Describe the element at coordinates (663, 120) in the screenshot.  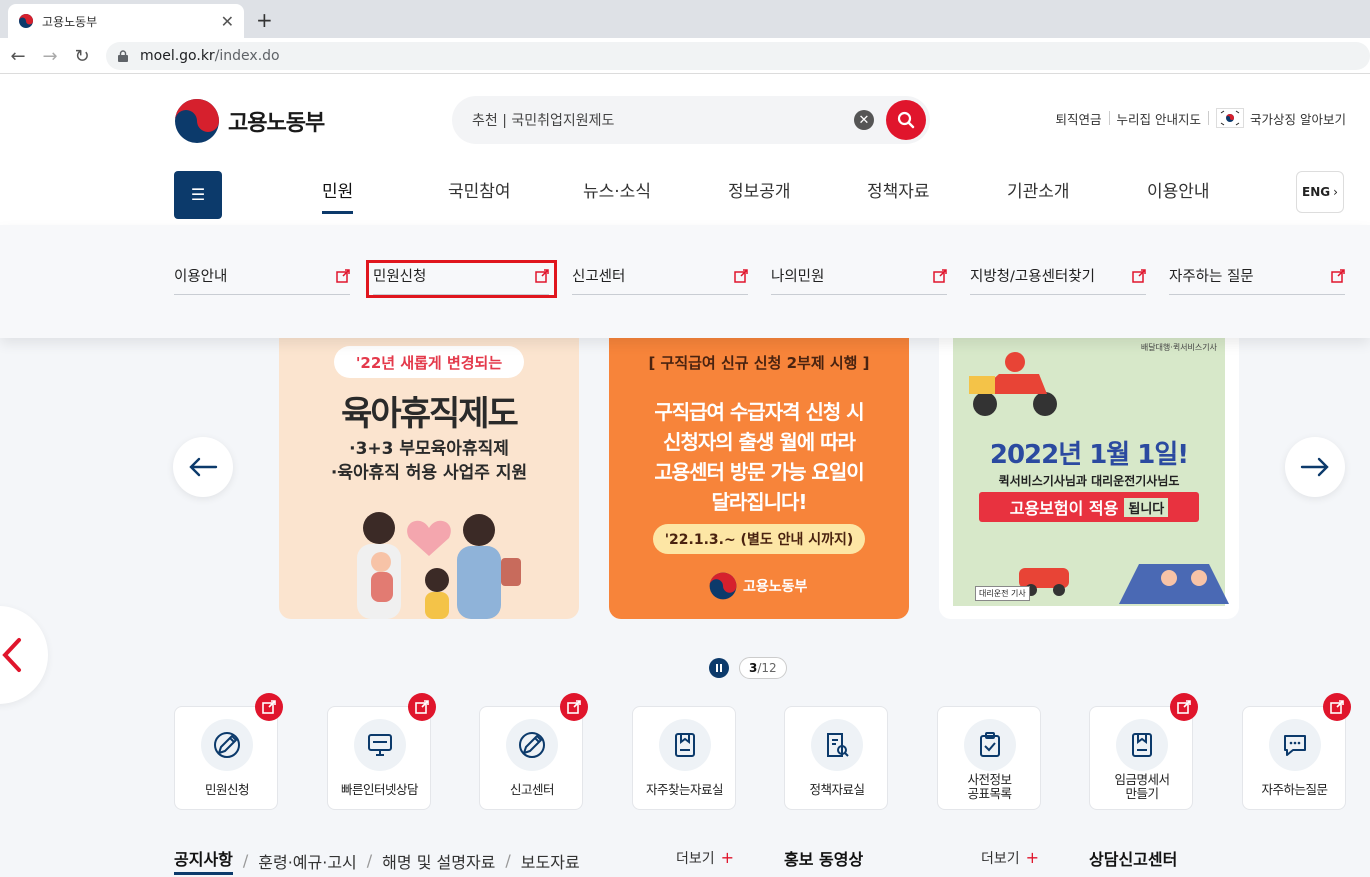
I see `search-input` at that location.